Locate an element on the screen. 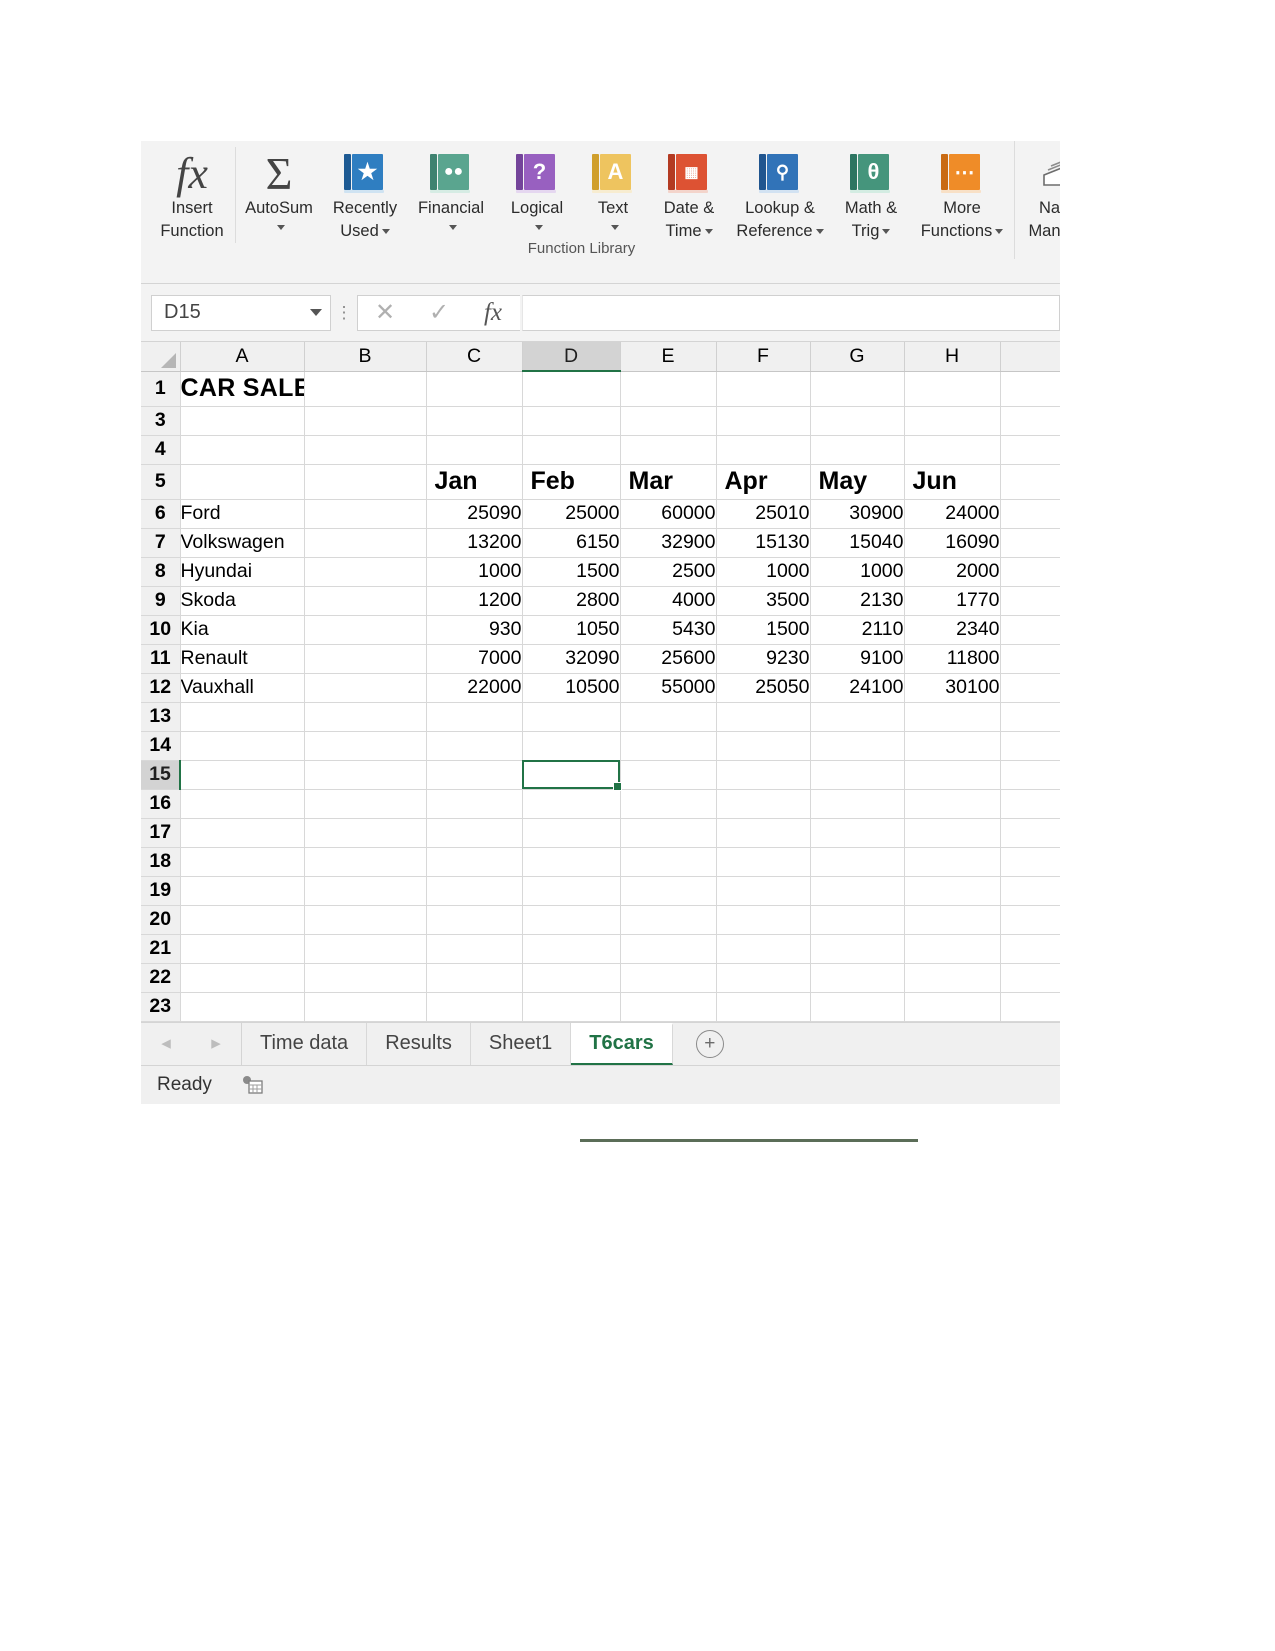  cell-G19 is located at coordinates (857, 891).